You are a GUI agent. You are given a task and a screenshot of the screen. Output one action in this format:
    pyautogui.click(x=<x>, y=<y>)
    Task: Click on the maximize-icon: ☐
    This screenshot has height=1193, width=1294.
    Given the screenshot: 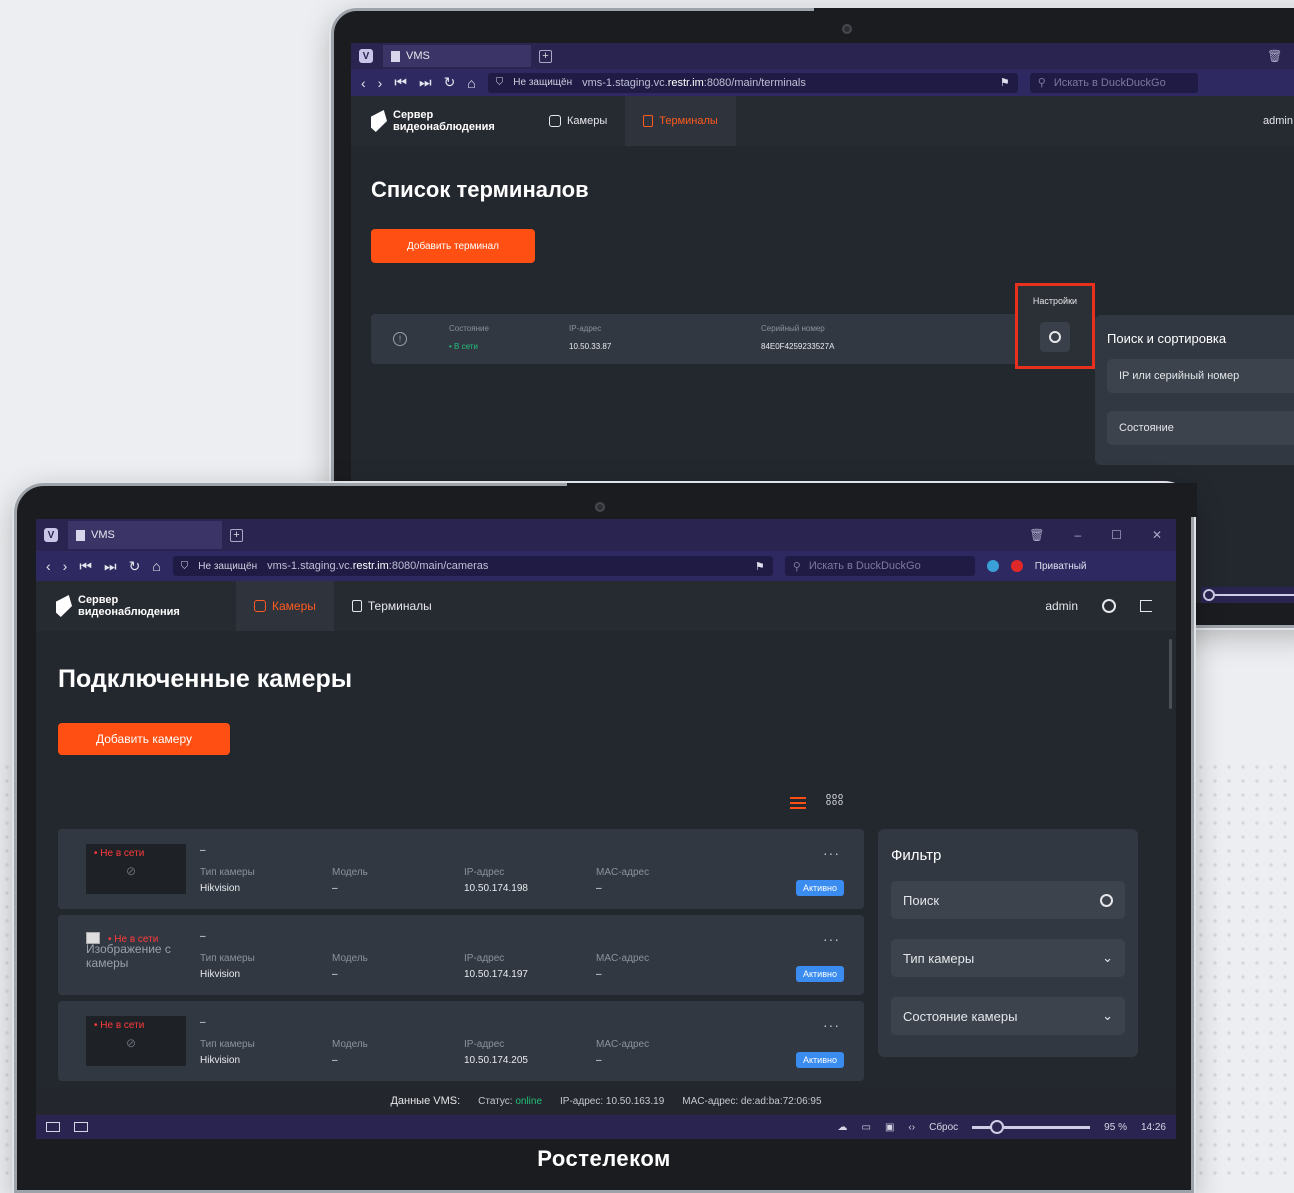 What is the action you would take?
    pyautogui.click(x=1116, y=535)
    